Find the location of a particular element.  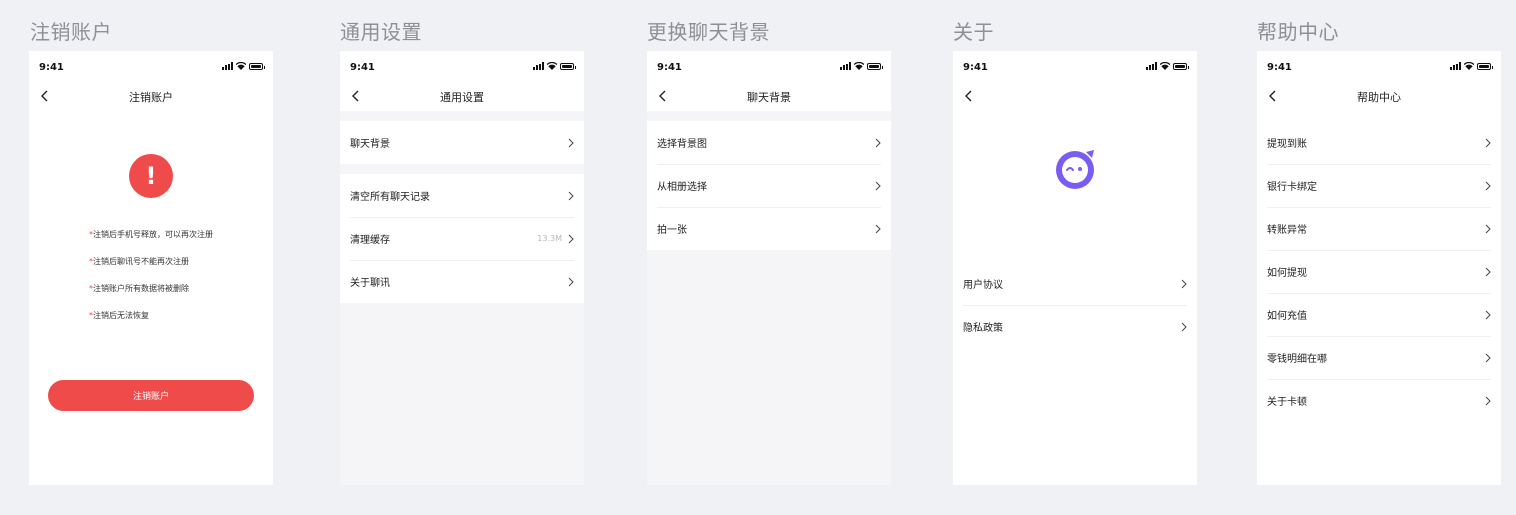

nav-bar: 通用设置 is located at coordinates (462, 97).